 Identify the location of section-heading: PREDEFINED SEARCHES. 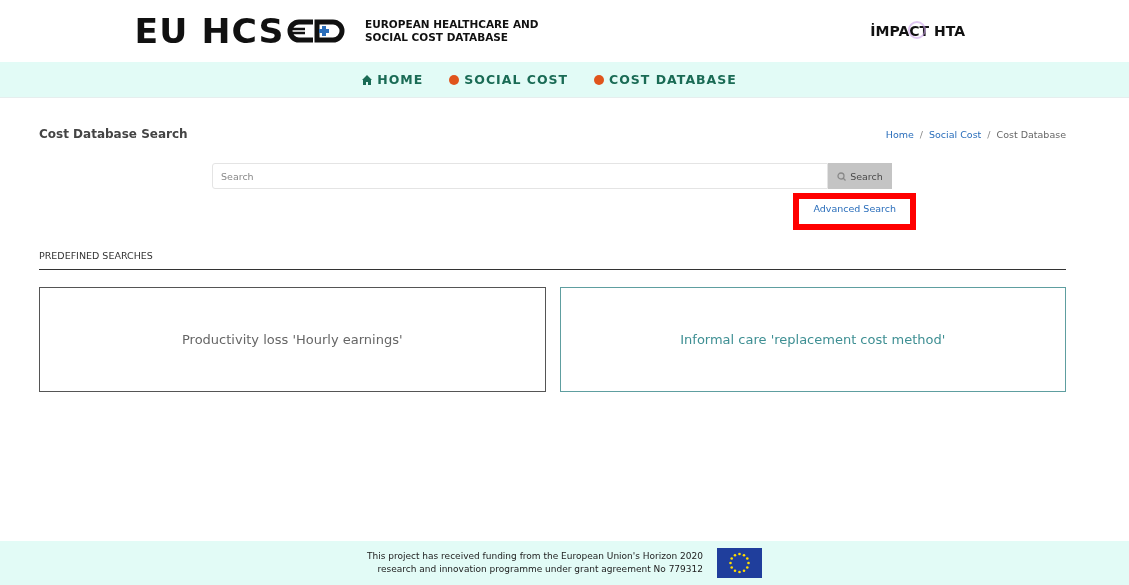
(552, 260).